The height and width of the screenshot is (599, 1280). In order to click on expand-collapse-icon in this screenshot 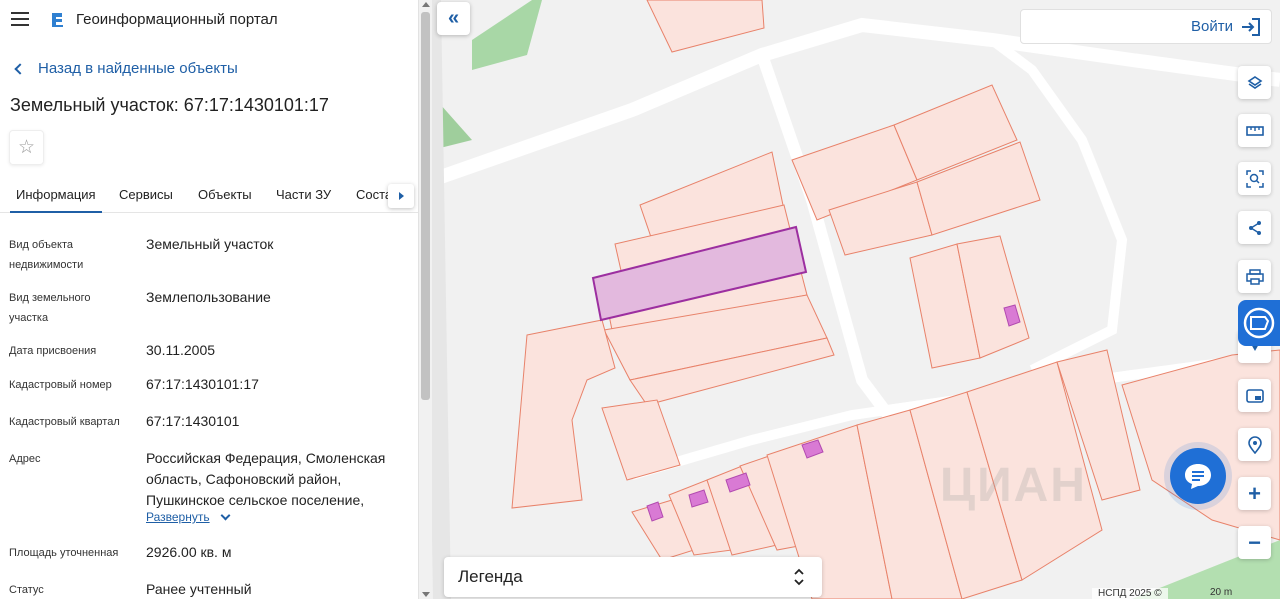, I will do `click(799, 577)`.